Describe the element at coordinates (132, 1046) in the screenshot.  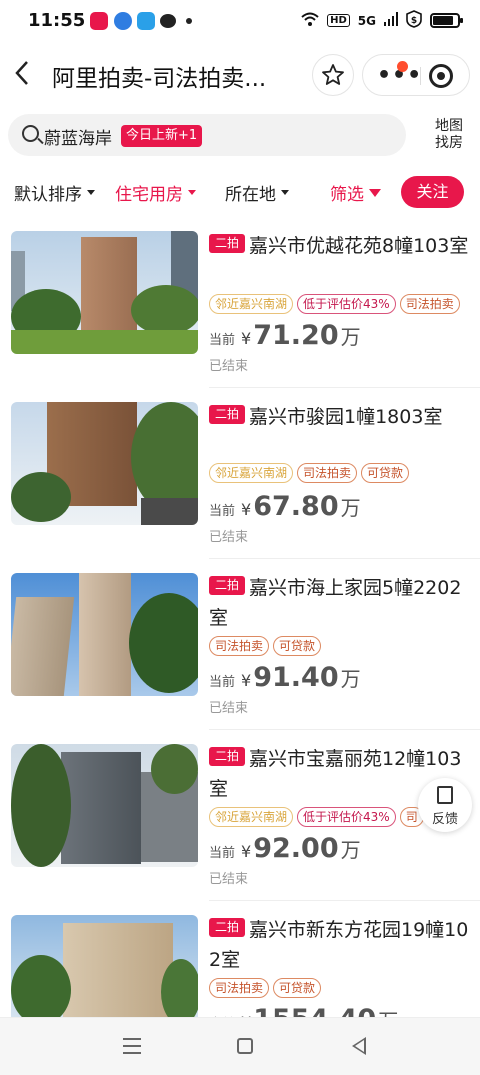
I see `menu-icon` at that location.